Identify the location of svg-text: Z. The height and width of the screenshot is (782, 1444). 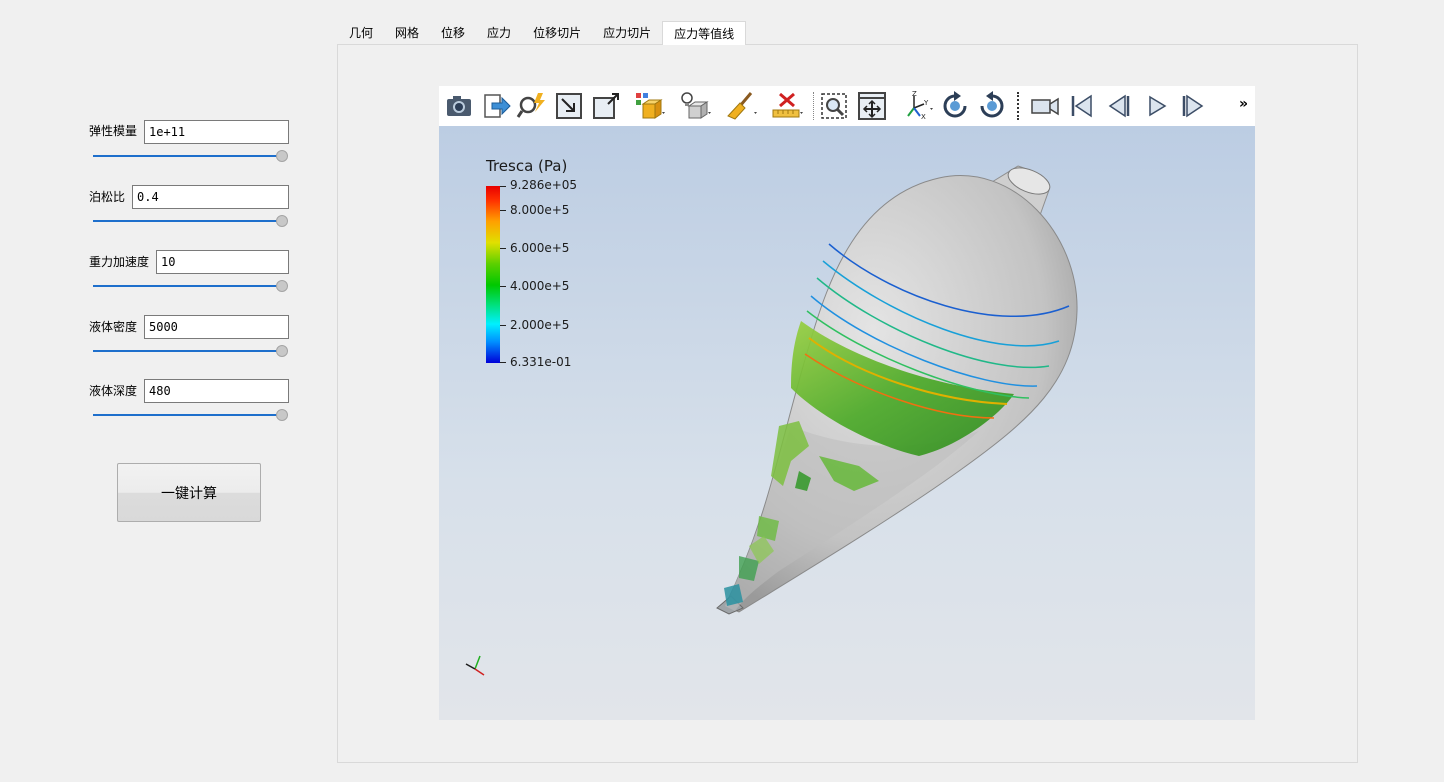
(914, 94).